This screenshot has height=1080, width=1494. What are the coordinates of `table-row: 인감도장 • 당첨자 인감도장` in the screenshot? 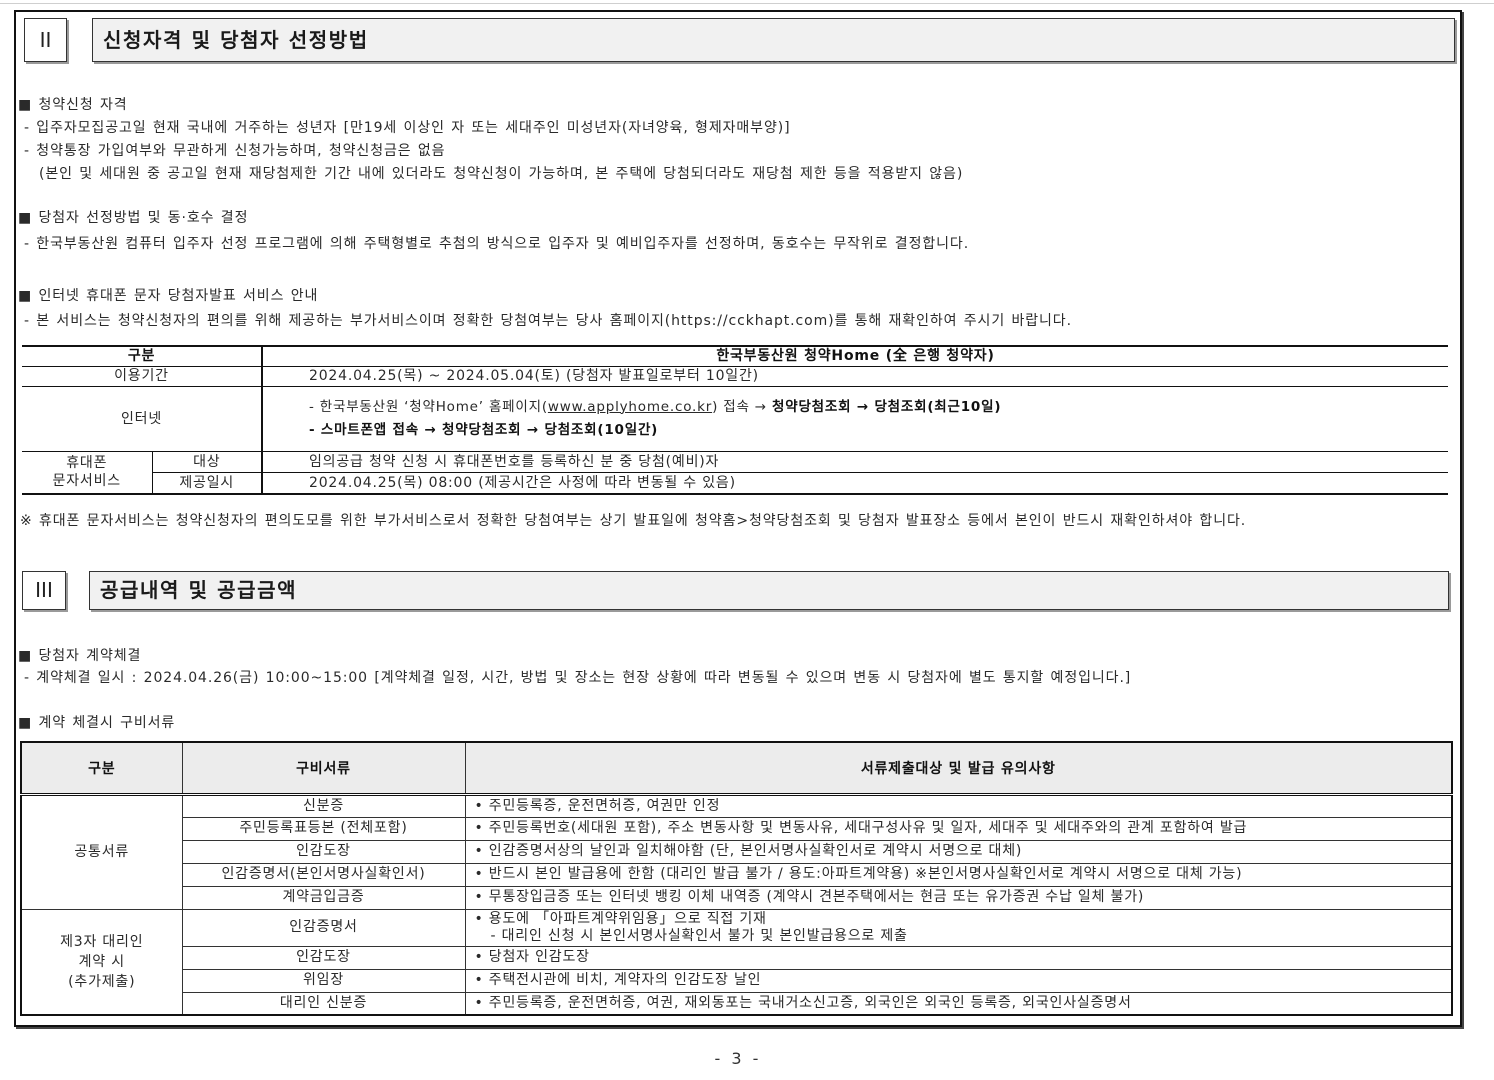 It's located at (737, 957).